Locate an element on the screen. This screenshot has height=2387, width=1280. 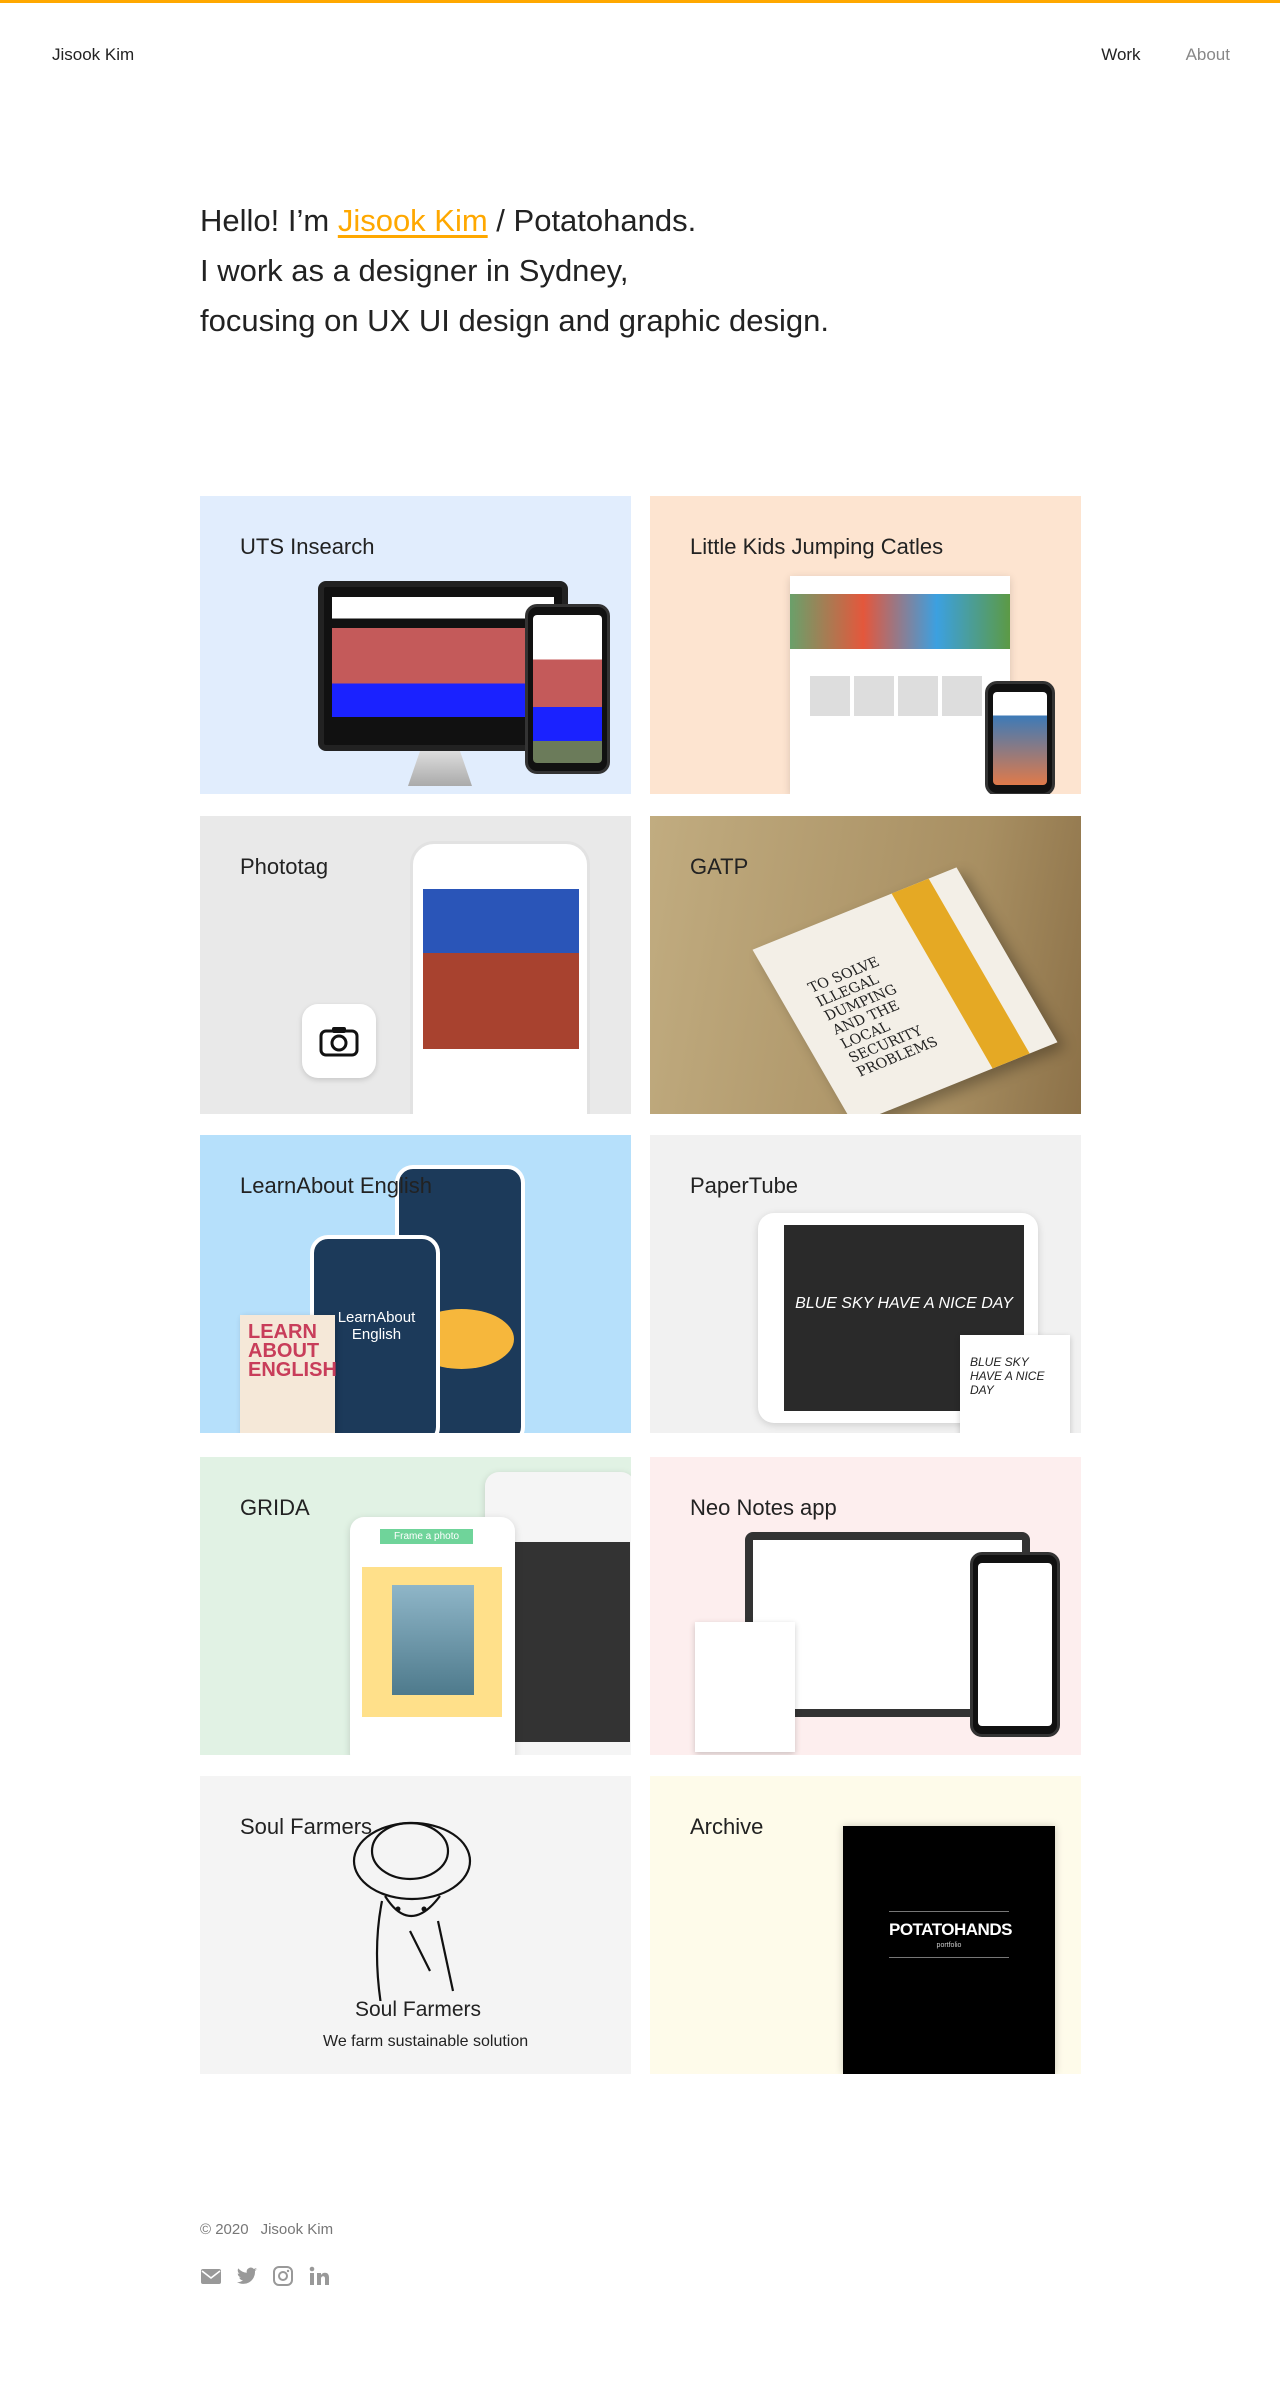
project-card-grida: GRIDA Frame a photo is located at coordinates (415, 1606).